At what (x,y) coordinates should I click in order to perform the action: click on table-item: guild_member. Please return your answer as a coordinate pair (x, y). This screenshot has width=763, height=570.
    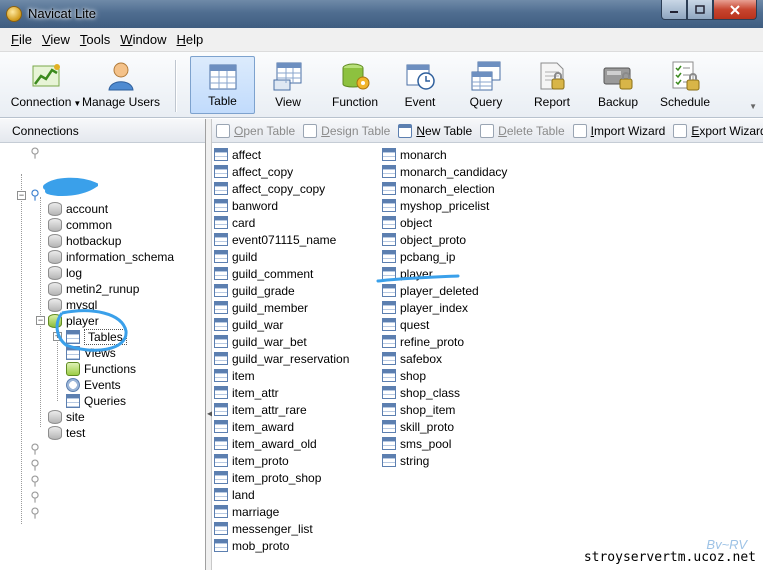
    Looking at the image, I should click on (281, 307).